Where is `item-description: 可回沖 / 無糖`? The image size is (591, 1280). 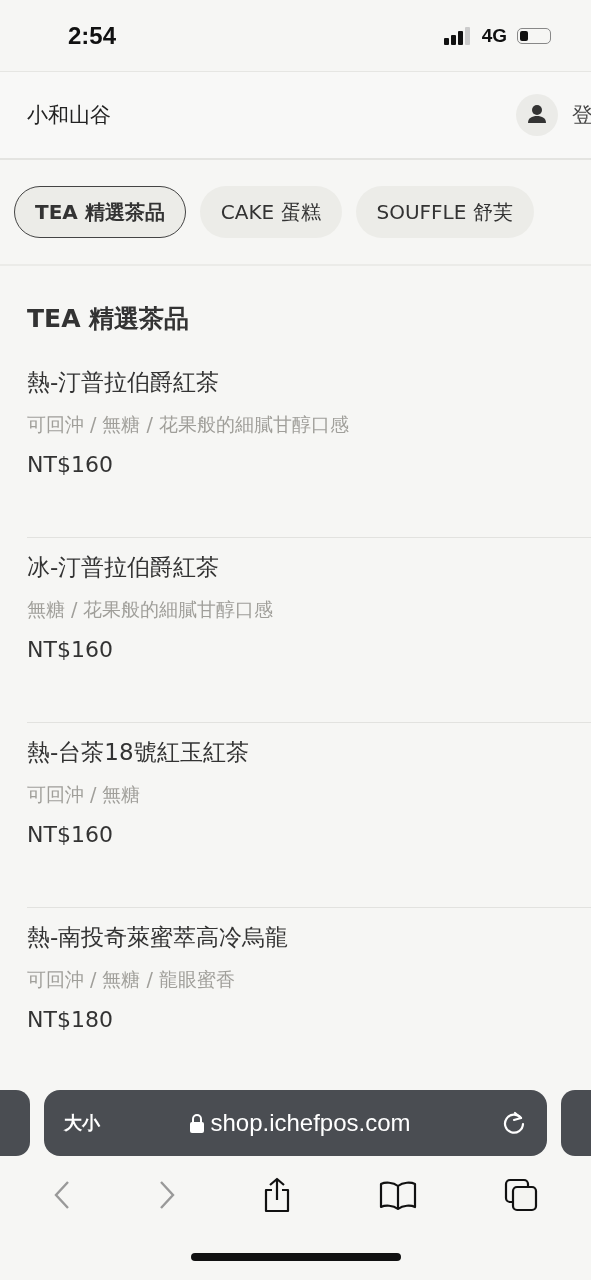
item-description: 可回沖 / 無糖 is located at coordinates (84, 794).